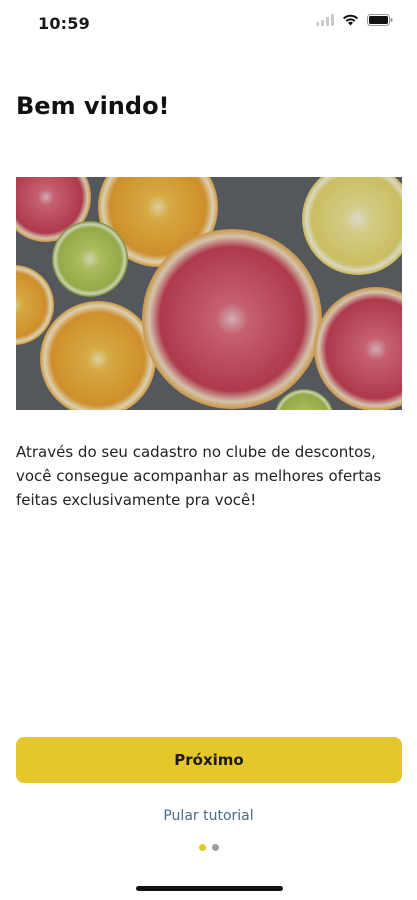  What do you see at coordinates (350, 20) in the screenshot?
I see `wifi-icon` at bounding box center [350, 20].